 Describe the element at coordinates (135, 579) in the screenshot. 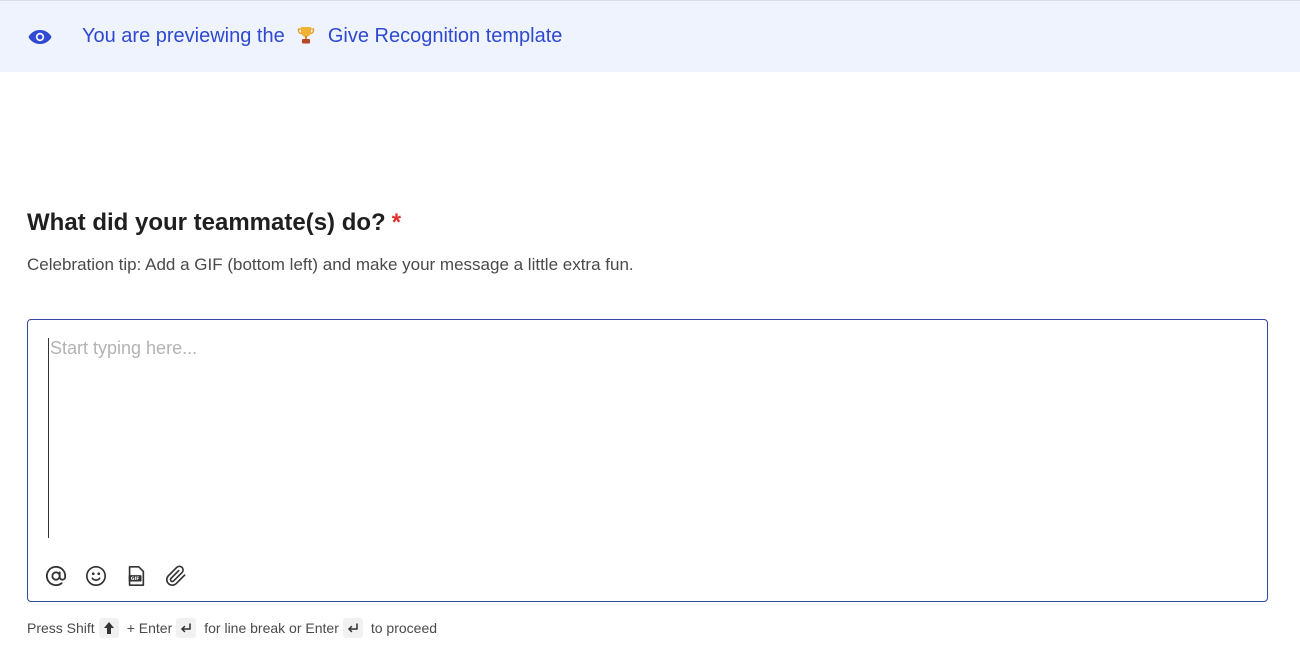

I see `svg-text: GIF` at that location.